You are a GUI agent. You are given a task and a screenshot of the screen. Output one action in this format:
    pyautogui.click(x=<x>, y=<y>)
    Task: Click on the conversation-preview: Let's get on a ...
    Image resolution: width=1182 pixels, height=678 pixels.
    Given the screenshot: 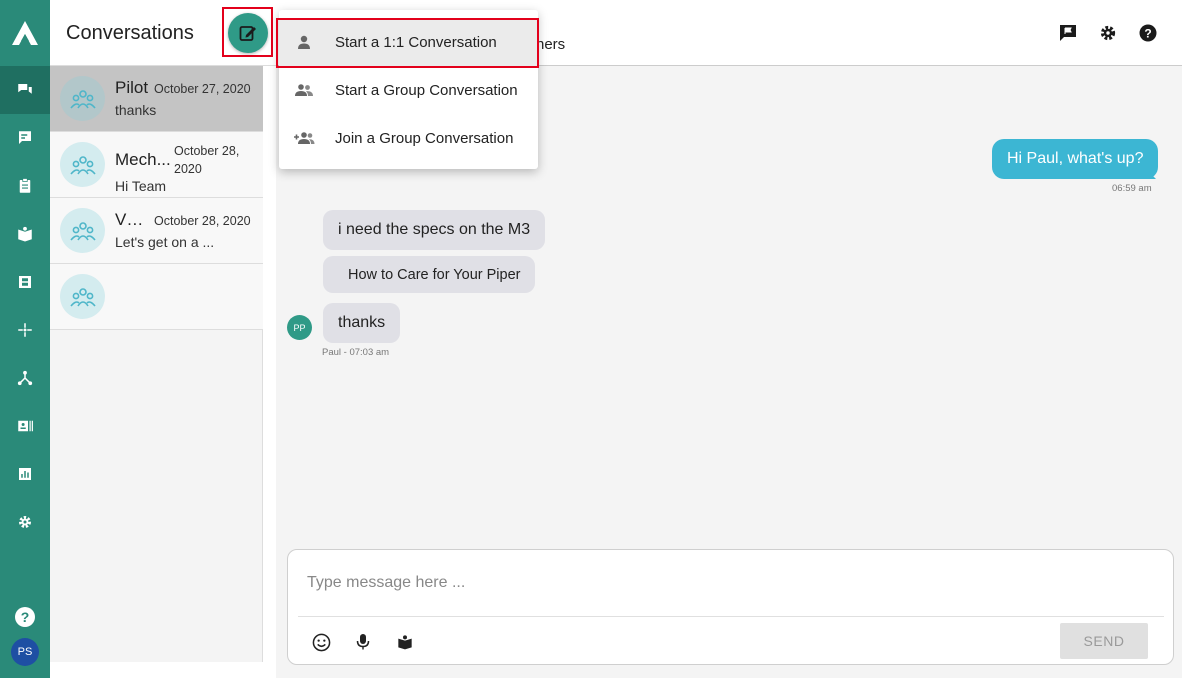 What is the action you would take?
    pyautogui.click(x=165, y=242)
    